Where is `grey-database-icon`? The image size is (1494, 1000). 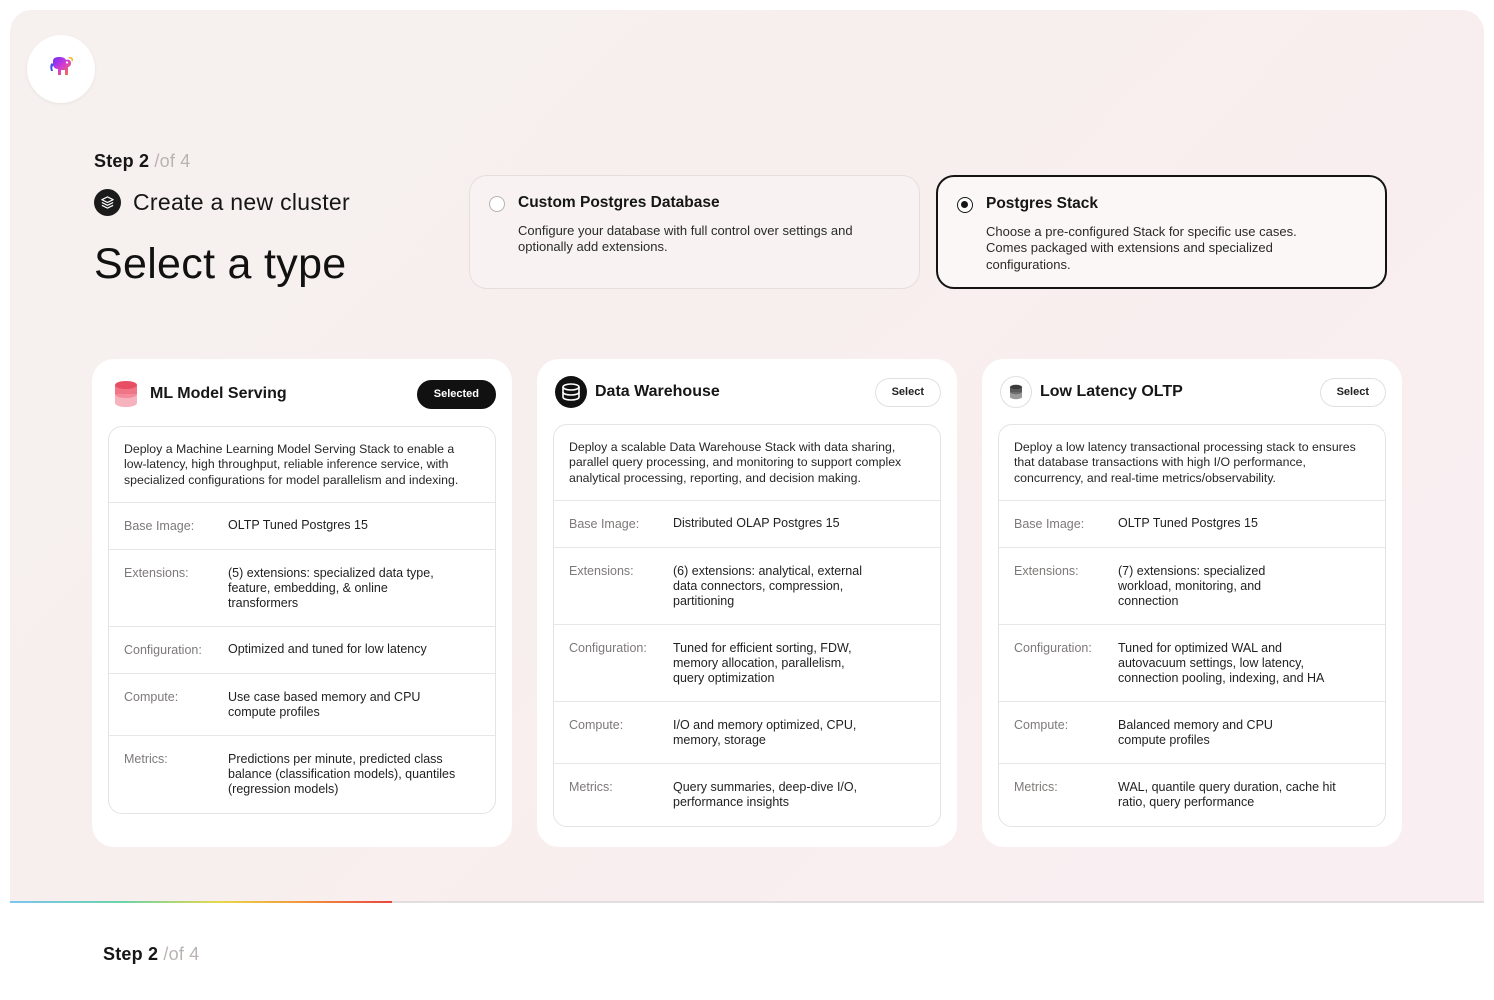
grey-database-icon is located at coordinates (1016, 392).